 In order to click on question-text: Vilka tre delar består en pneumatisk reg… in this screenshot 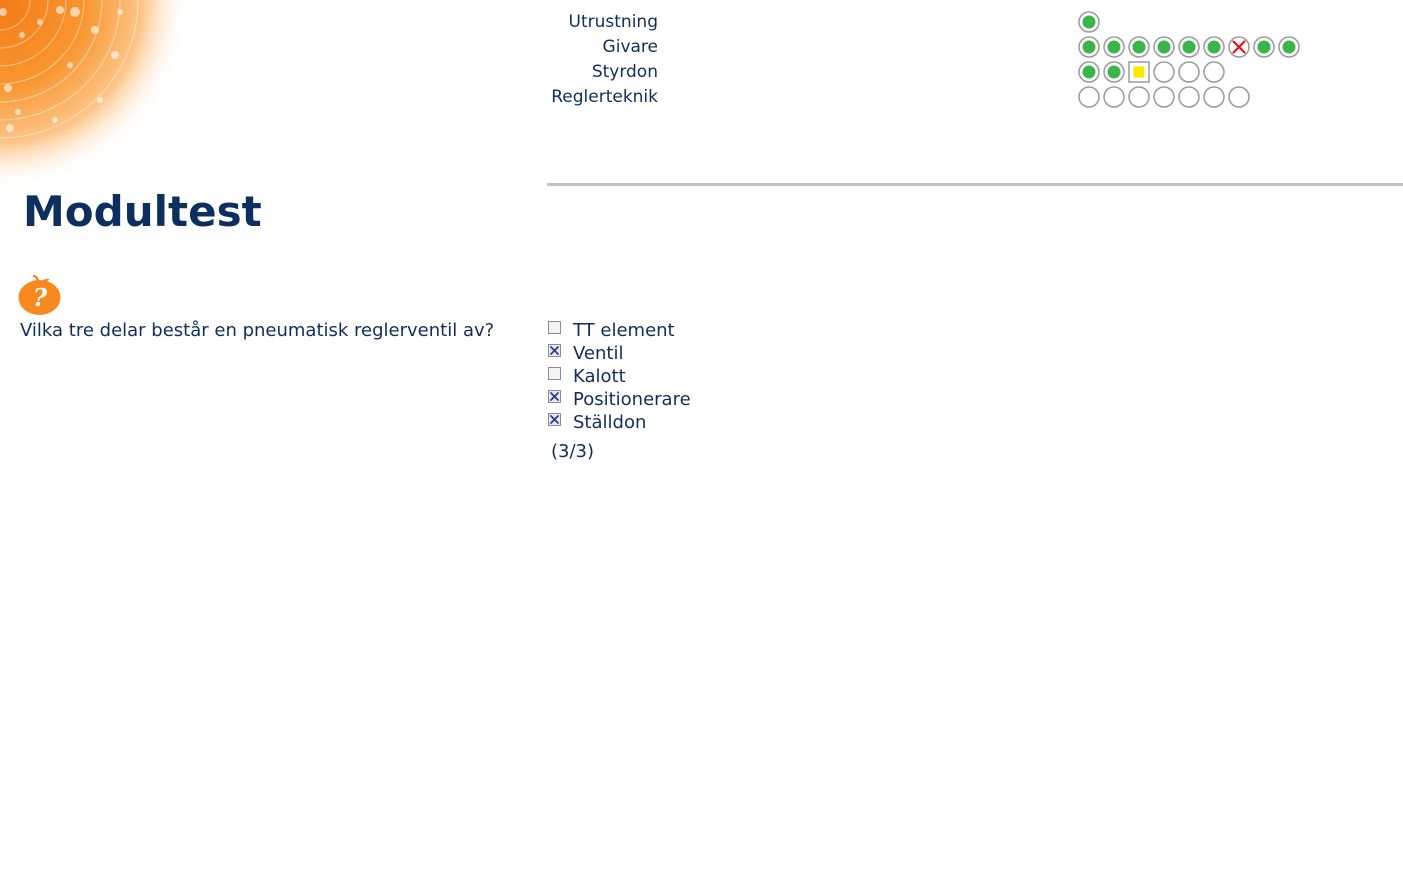, I will do `click(257, 330)`.